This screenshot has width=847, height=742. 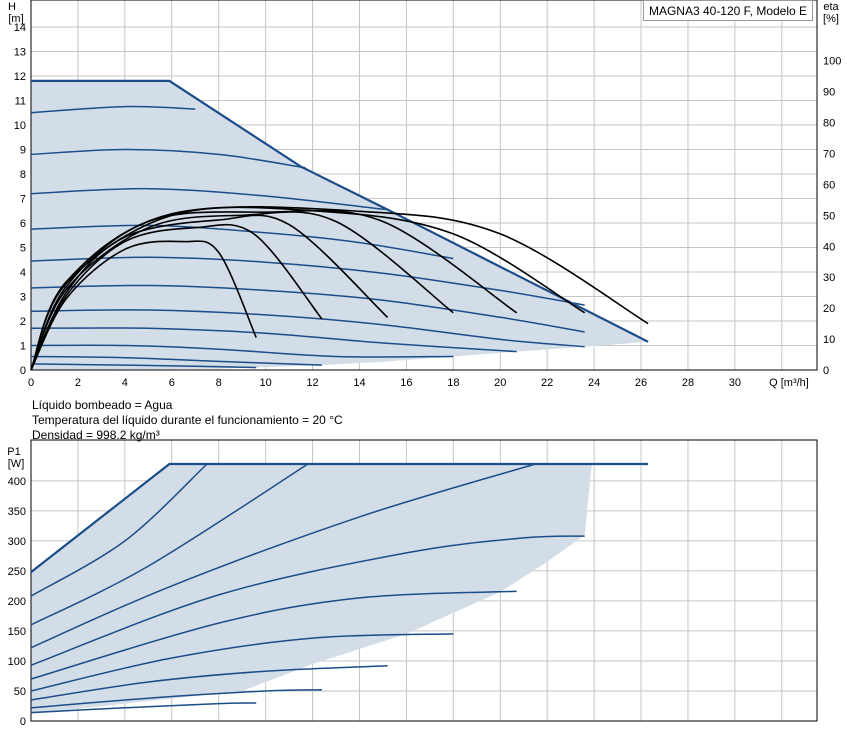 I want to click on y-axis-label: H, so click(x=12, y=7).